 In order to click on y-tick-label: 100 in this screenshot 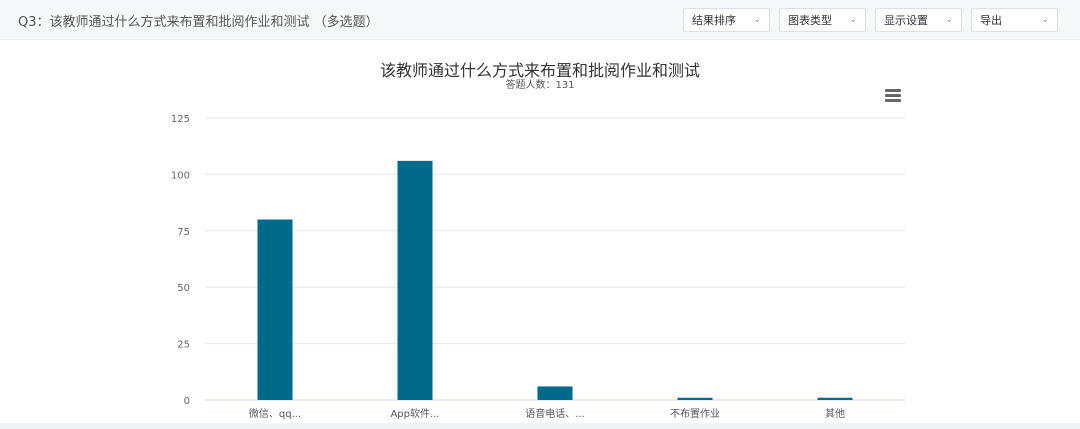, I will do `click(180, 175)`.